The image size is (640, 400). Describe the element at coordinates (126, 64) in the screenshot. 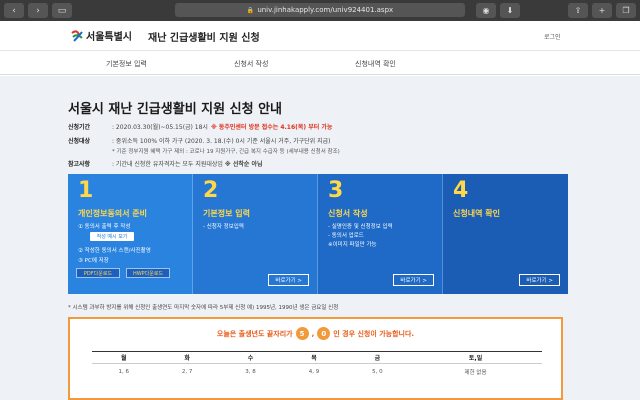

I see `nav-basic-info: 기본정보 입력` at that location.